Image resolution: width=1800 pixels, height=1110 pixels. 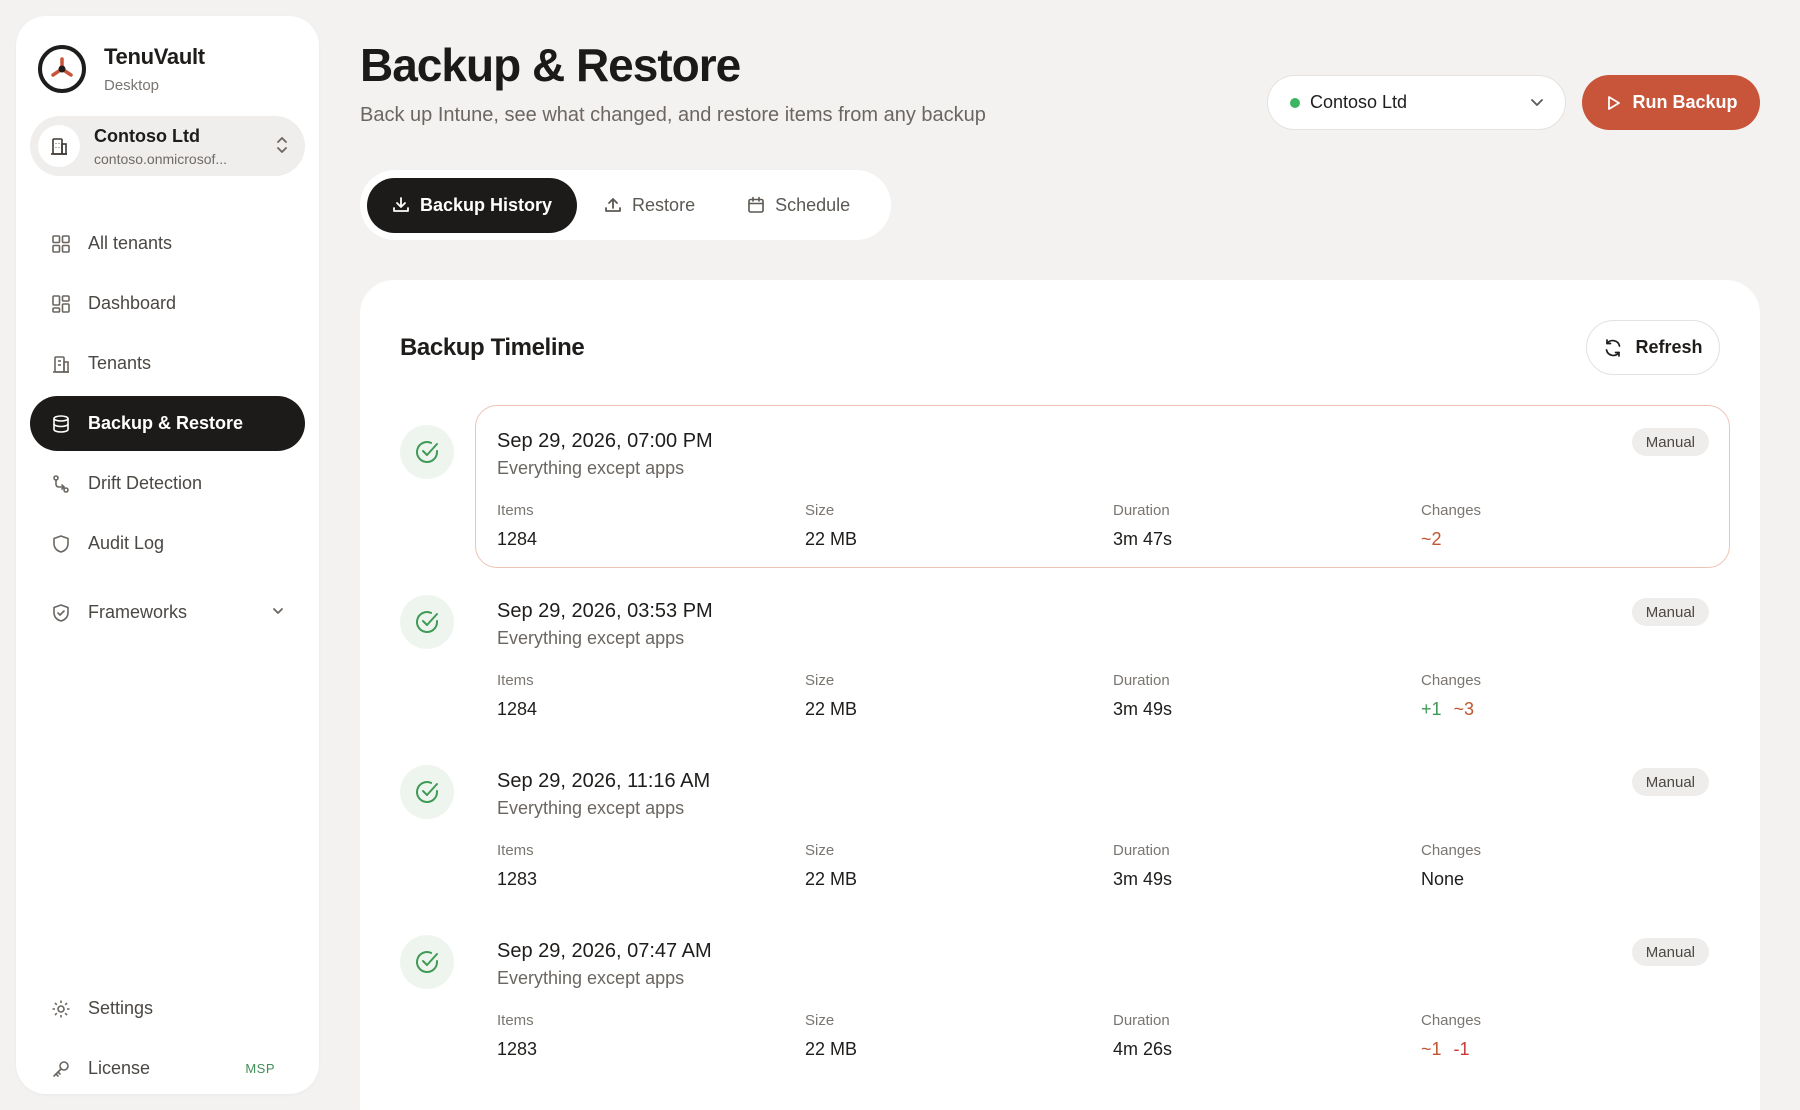 What do you see at coordinates (1431, 539) in the screenshot?
I see `changes-modified: ~2` at bounding box center [1431, 539].